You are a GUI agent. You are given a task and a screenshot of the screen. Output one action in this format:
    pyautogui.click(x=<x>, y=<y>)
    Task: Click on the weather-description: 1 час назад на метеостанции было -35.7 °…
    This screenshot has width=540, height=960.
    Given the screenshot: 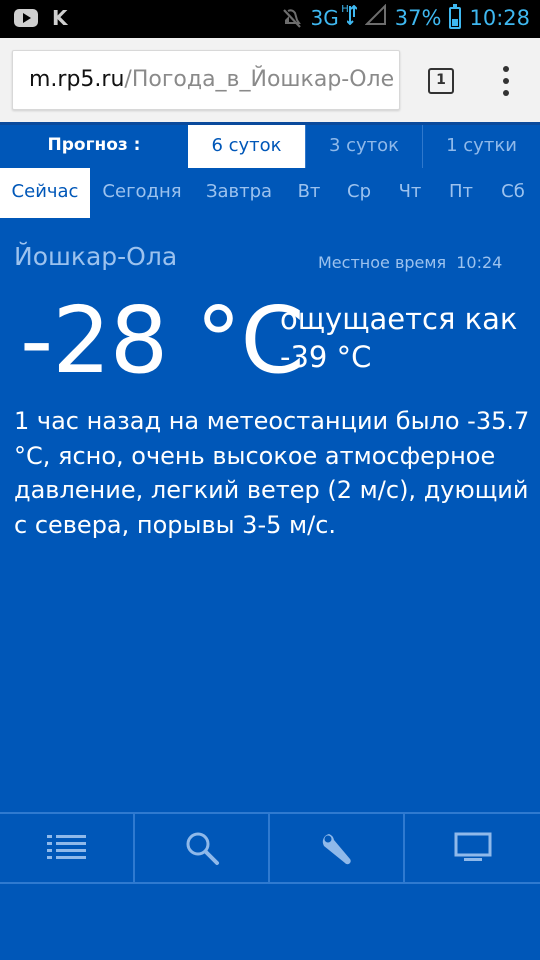 What is the action you would take?
    pyautogui.click(x=272, y=473)
    